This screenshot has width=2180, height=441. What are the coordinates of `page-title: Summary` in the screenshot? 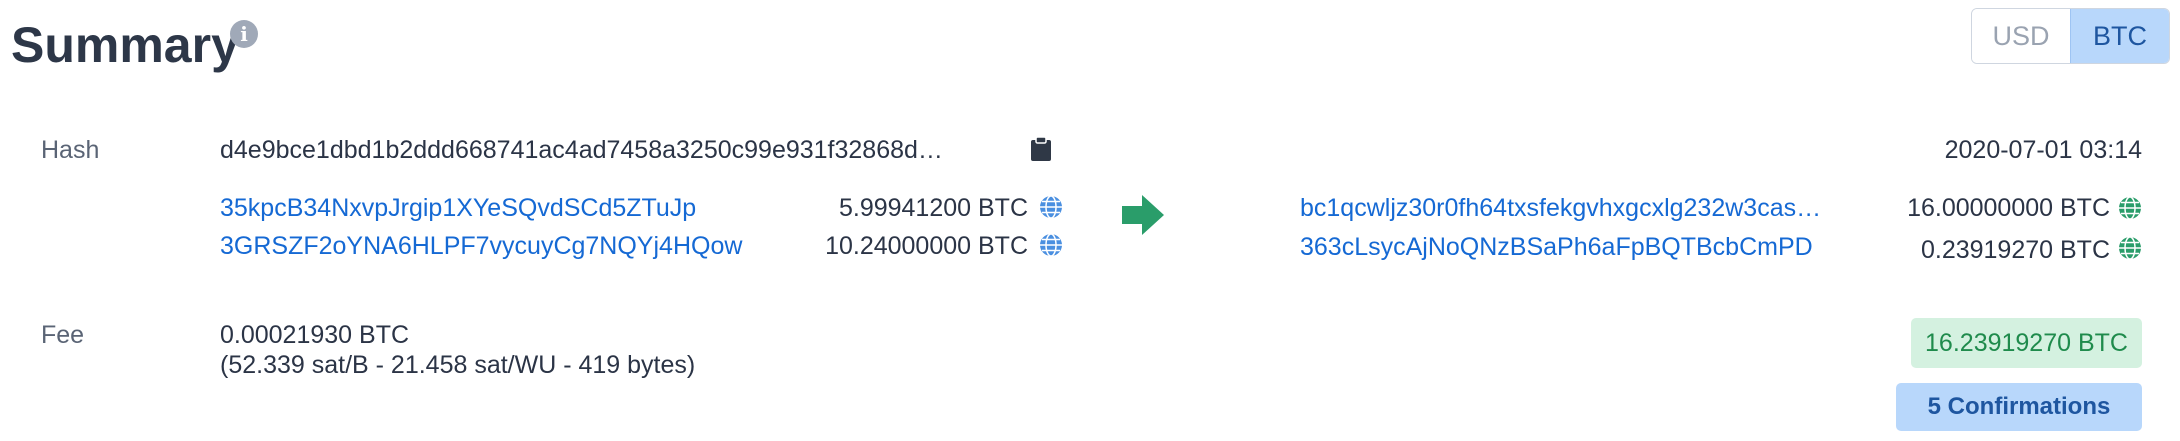 It's located at (125, 45).